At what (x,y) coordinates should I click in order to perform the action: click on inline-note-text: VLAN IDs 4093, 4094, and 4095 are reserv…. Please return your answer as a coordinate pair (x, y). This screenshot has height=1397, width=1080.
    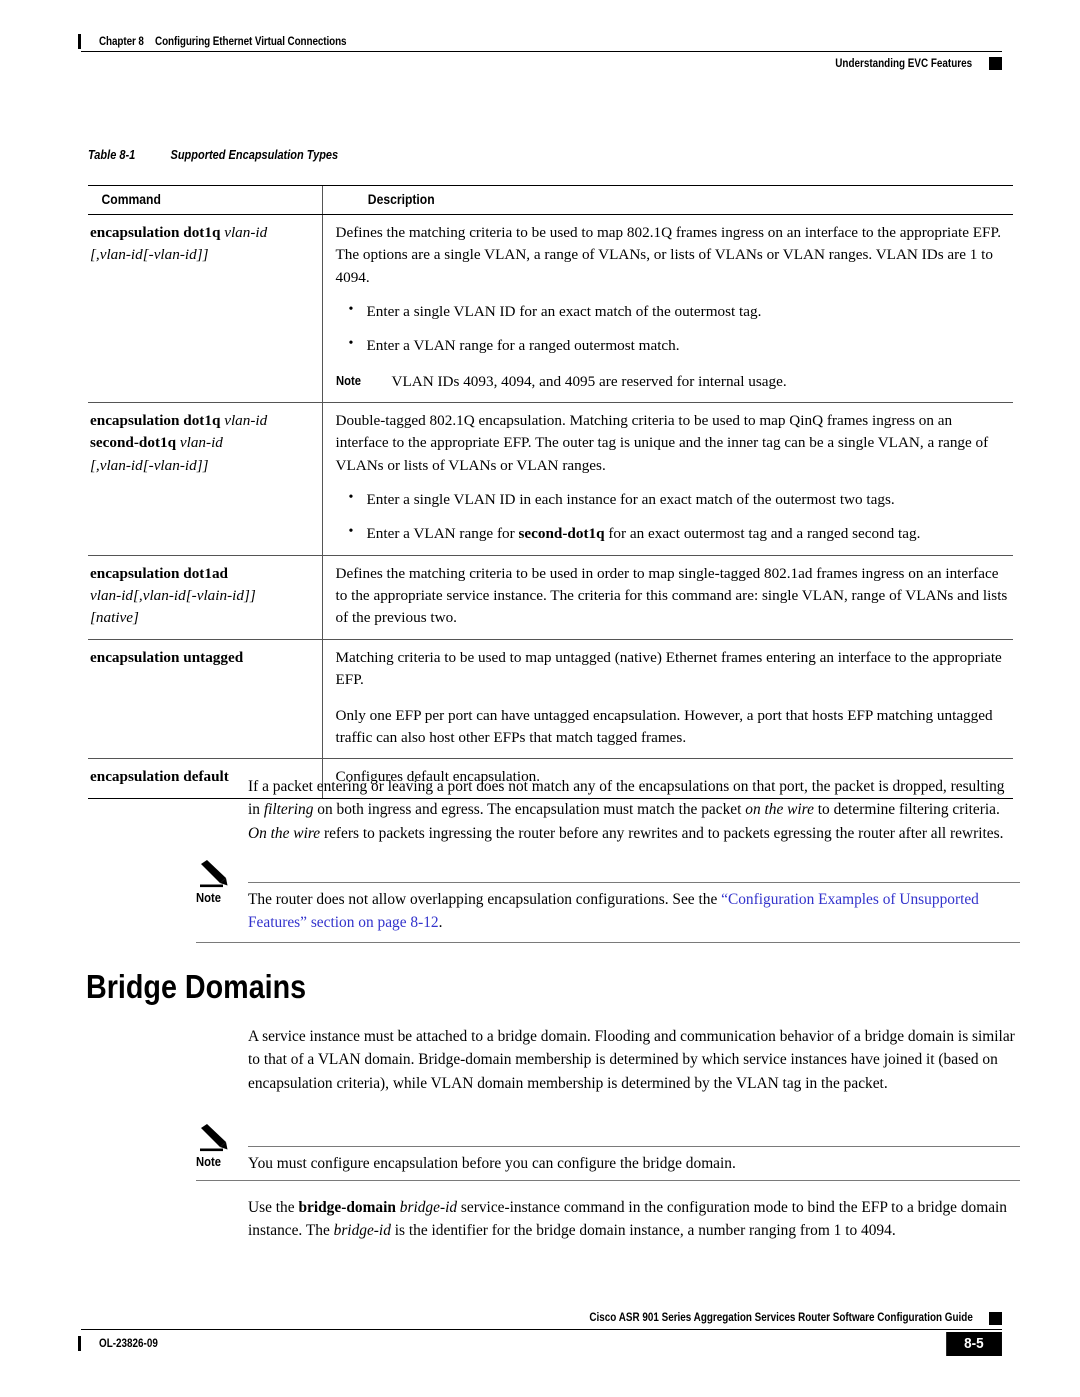
    Looking at the image, I should click on (589, 381).